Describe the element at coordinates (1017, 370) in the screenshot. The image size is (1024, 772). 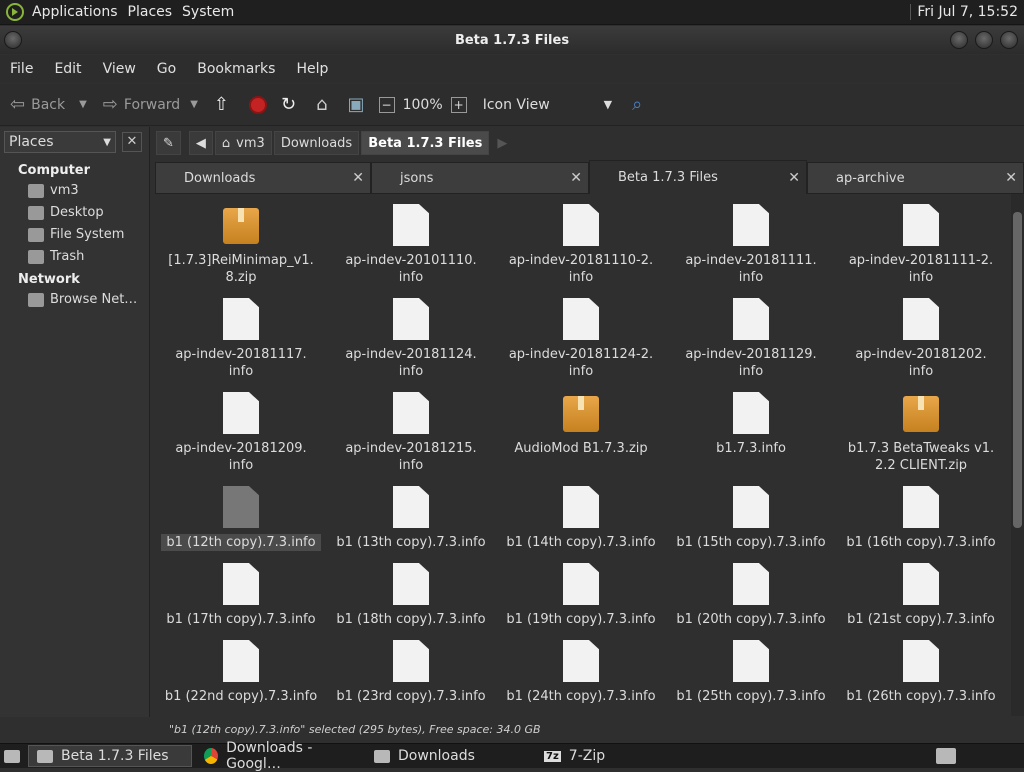
I see `scrollbar-thumb` at that location.